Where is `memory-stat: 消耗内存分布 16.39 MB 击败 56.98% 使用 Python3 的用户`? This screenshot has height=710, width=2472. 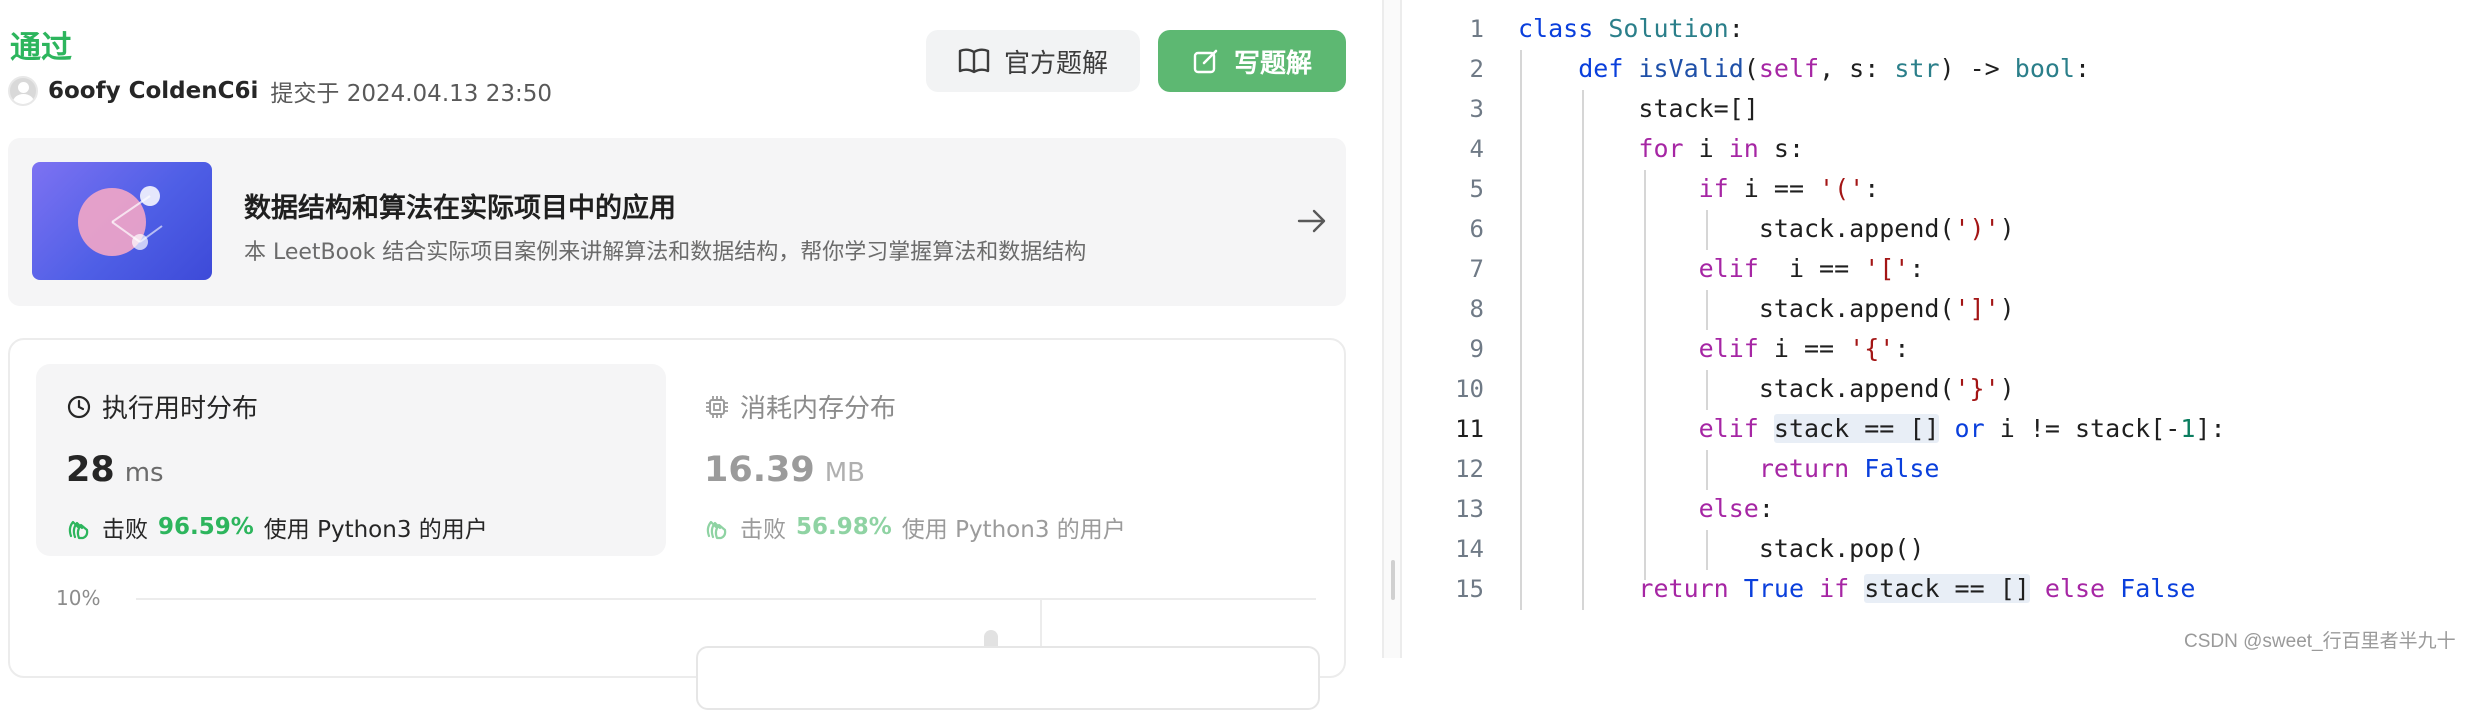 memory-stat: 消耗内存分布 16.39 MB 击败 56.98% 使用 Python3 的用户 is located at coordinates (1004, 460).